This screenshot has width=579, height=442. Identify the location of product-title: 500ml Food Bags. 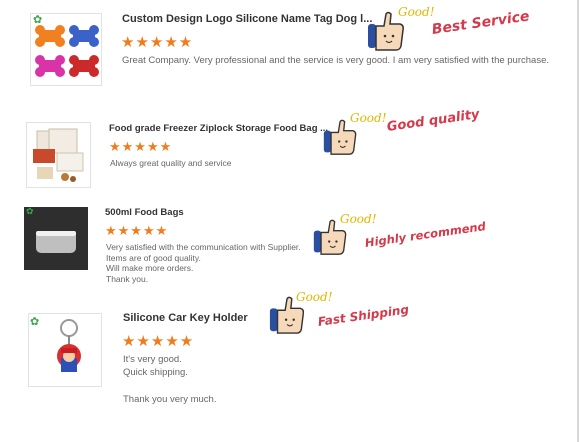
(144, 212).